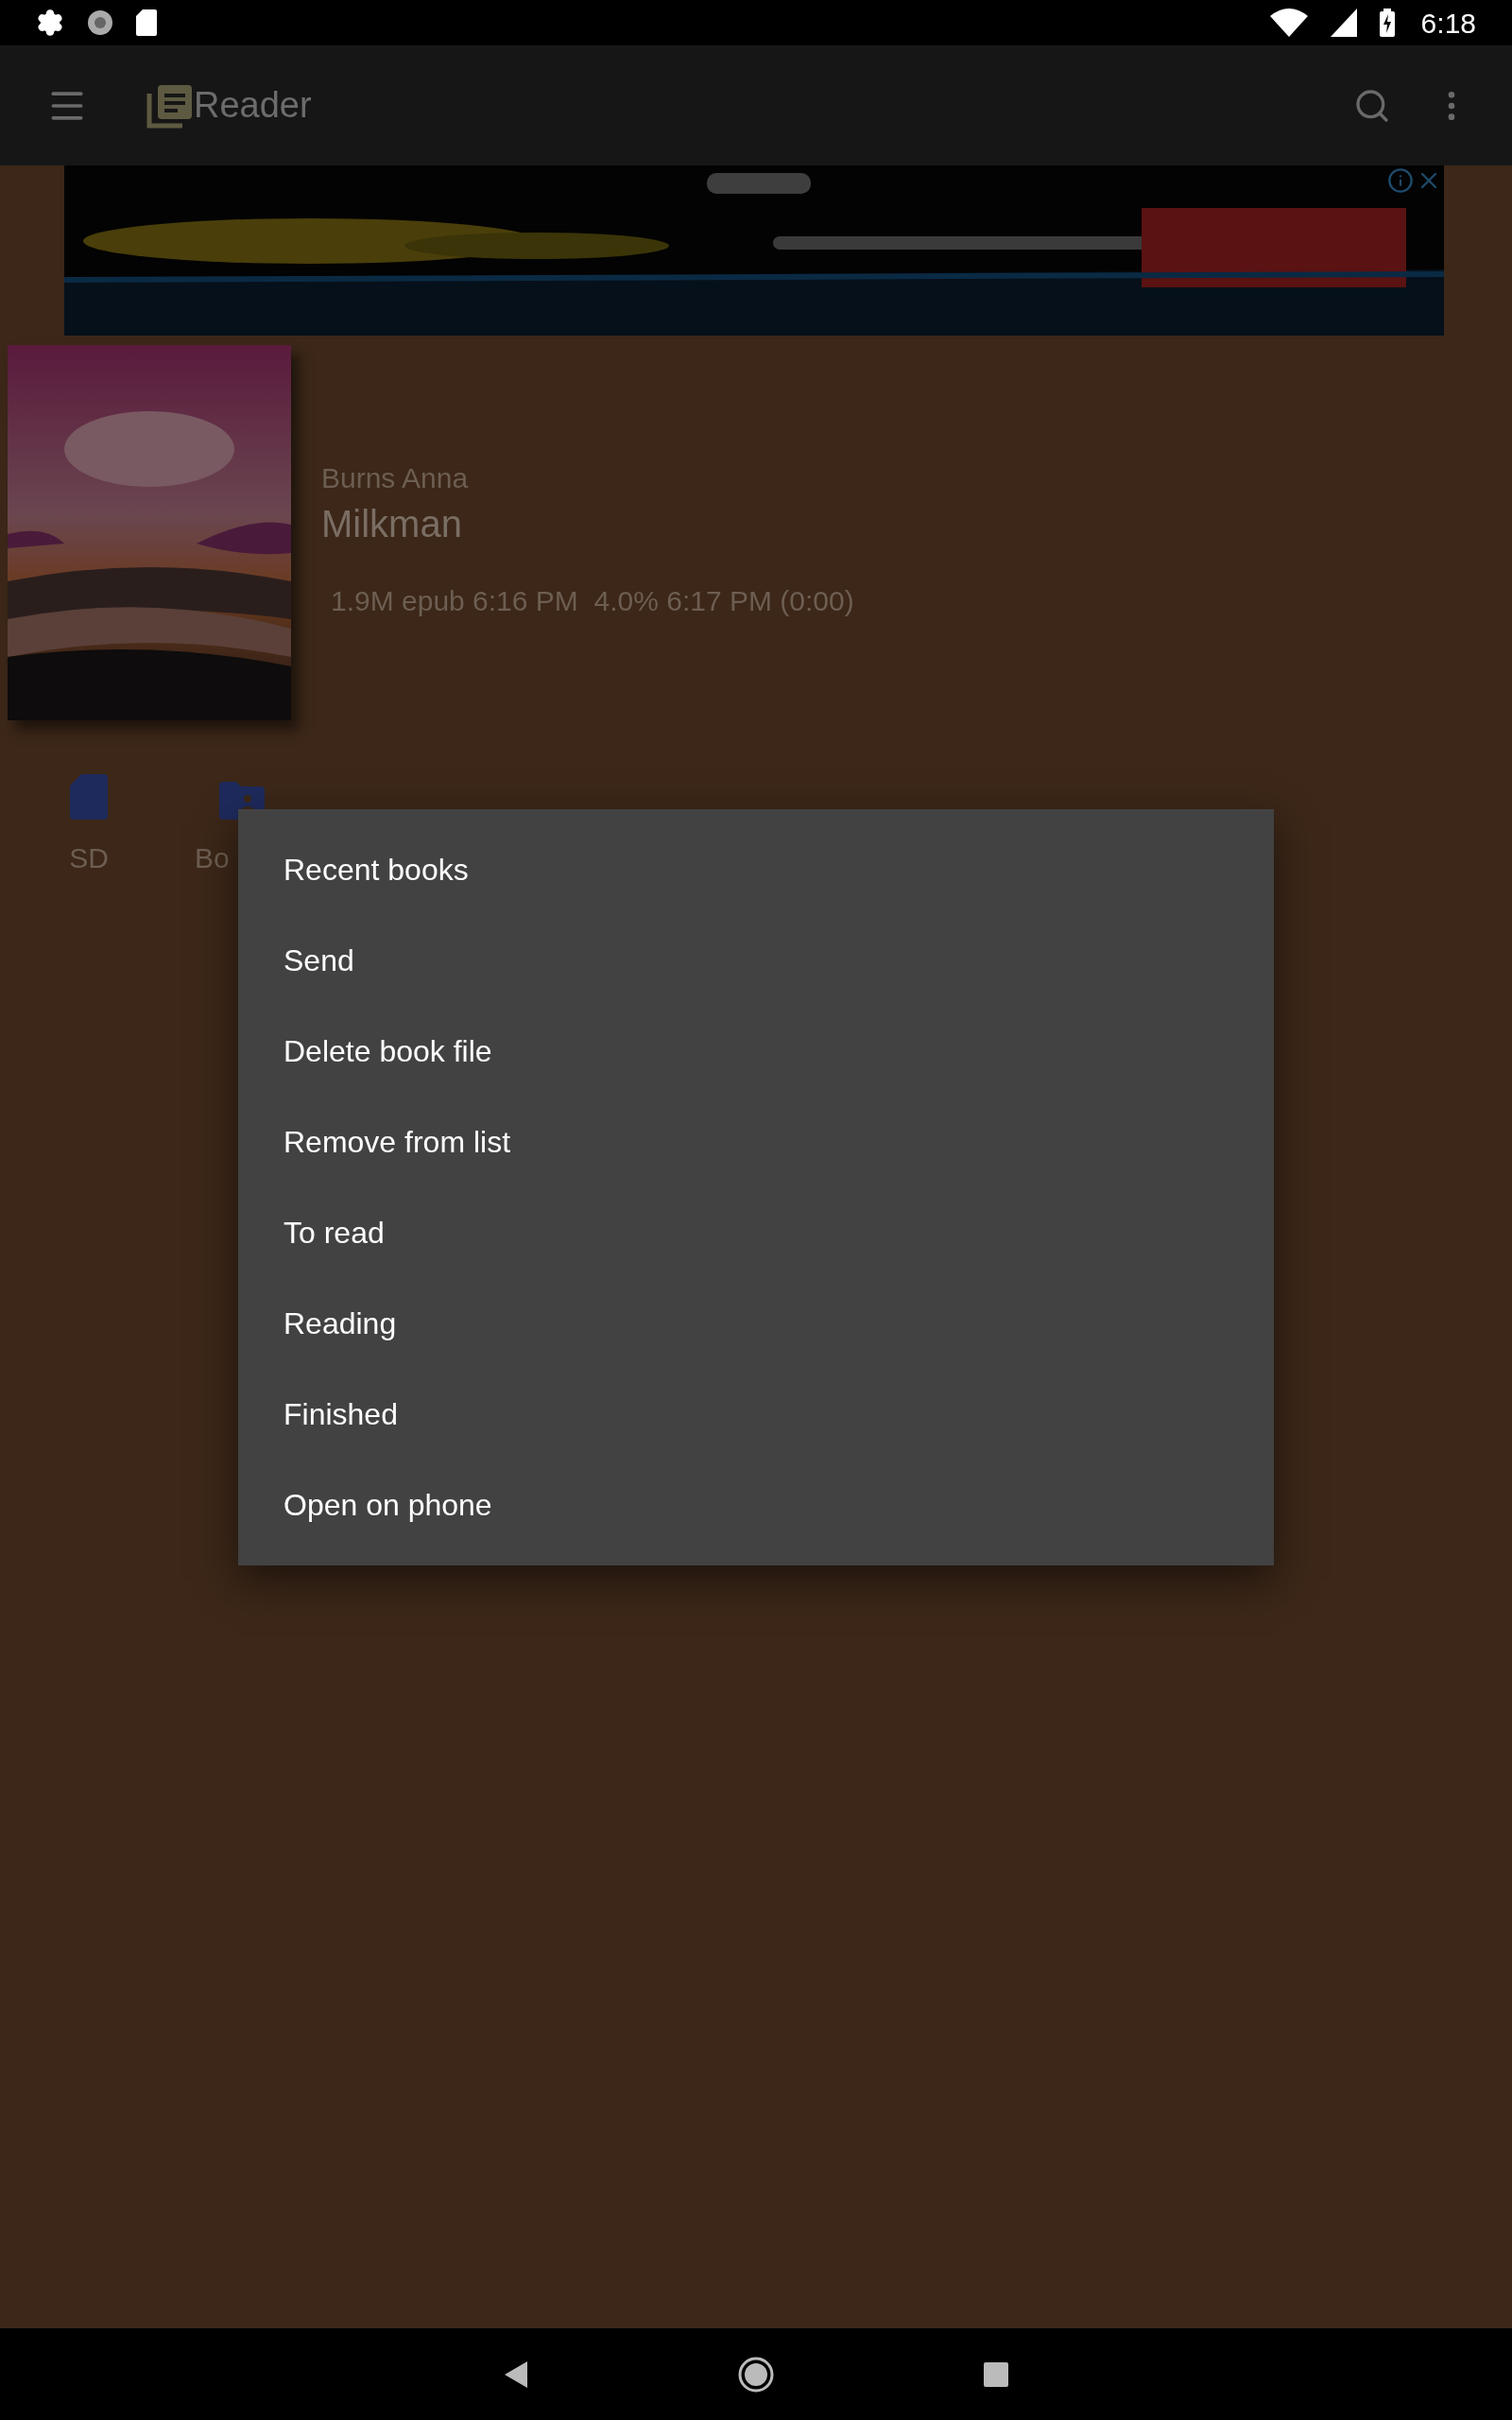 Image resolution: width=1512 pixels, height=2420 pixels. What do you see at coordinates (253, 105) in the screenshot?
I see `app-title: Reader` at bounding box center [253, 105].